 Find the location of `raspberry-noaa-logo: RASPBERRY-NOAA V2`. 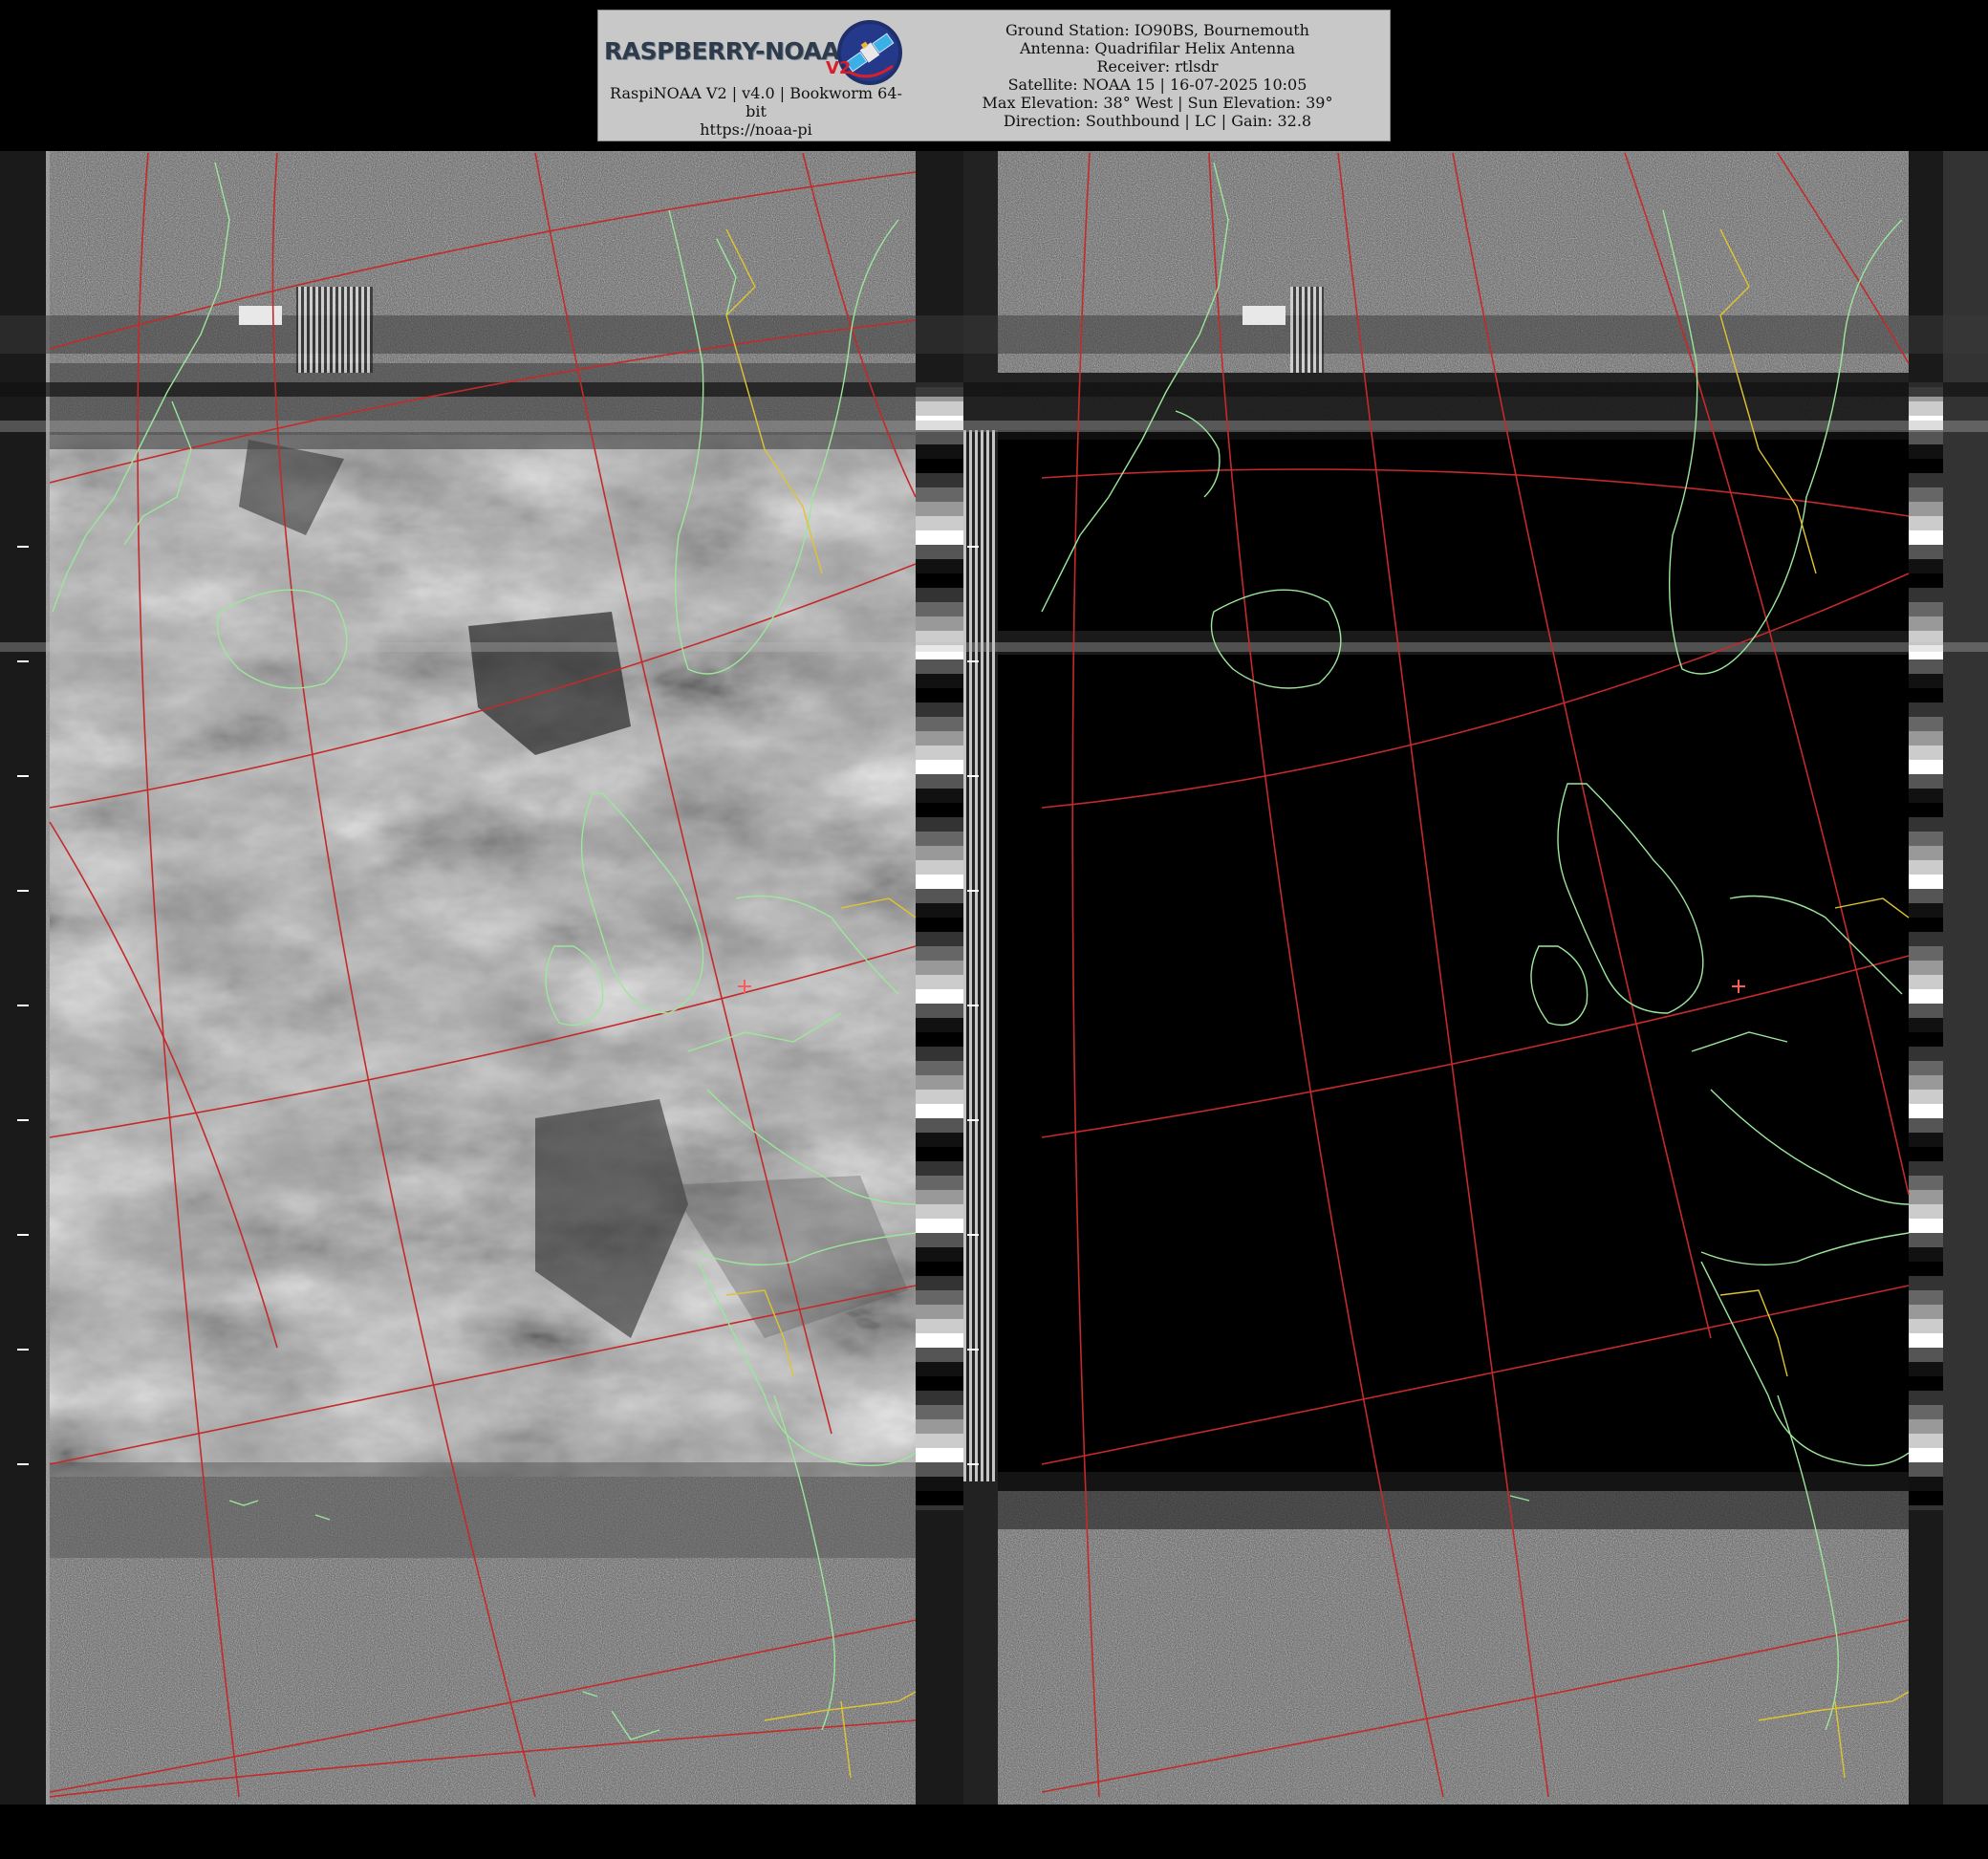

raspberry-noaa-logo: RASPBERRY-NOAA V2 is located at coordinates (760, 51).